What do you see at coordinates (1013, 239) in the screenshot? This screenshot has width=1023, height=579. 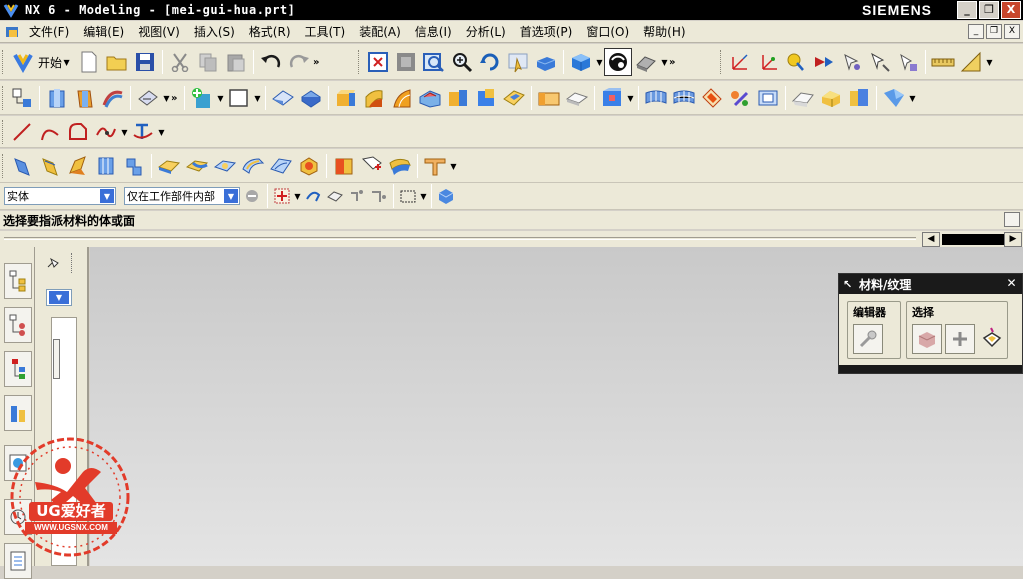 I see `scroll-right-icon: ▶` at bounding box center [1013, 239].